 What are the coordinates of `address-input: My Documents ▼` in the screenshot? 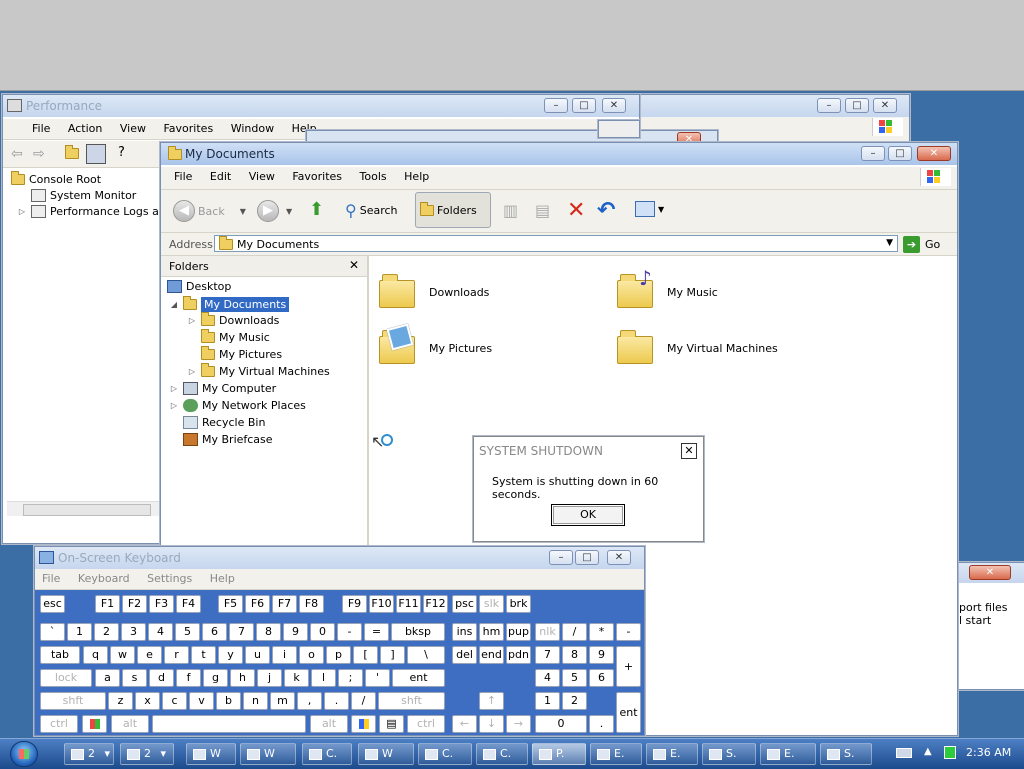 It's located at (556, 243).